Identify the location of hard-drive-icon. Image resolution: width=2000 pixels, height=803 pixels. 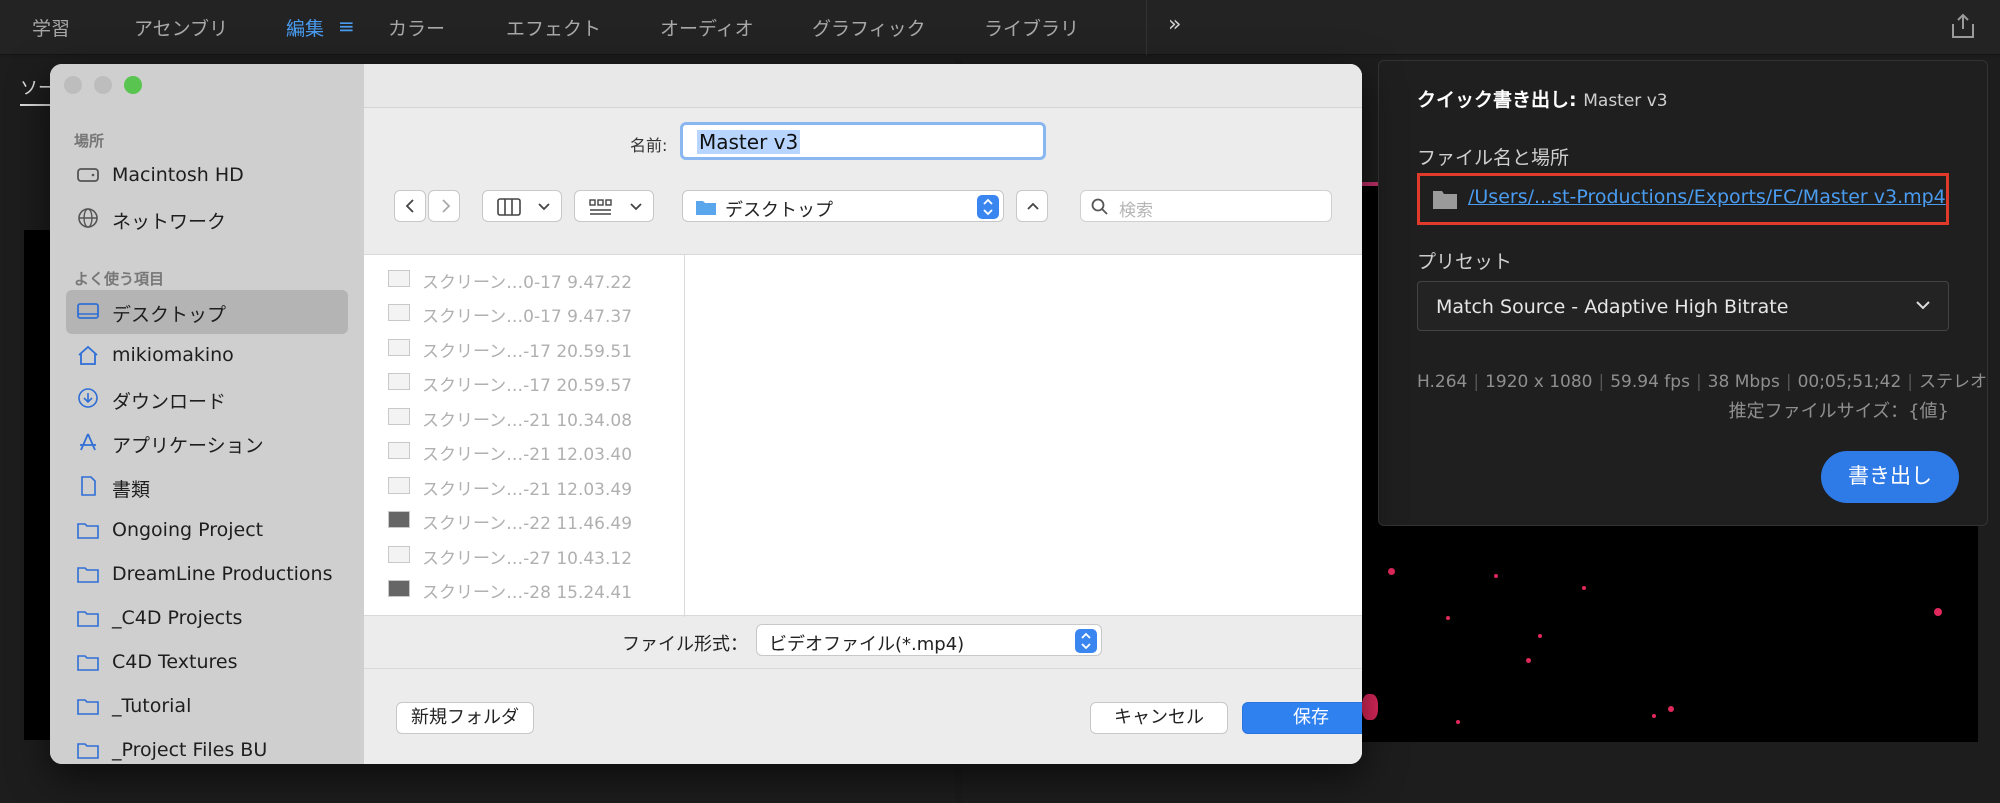
(88, 175).